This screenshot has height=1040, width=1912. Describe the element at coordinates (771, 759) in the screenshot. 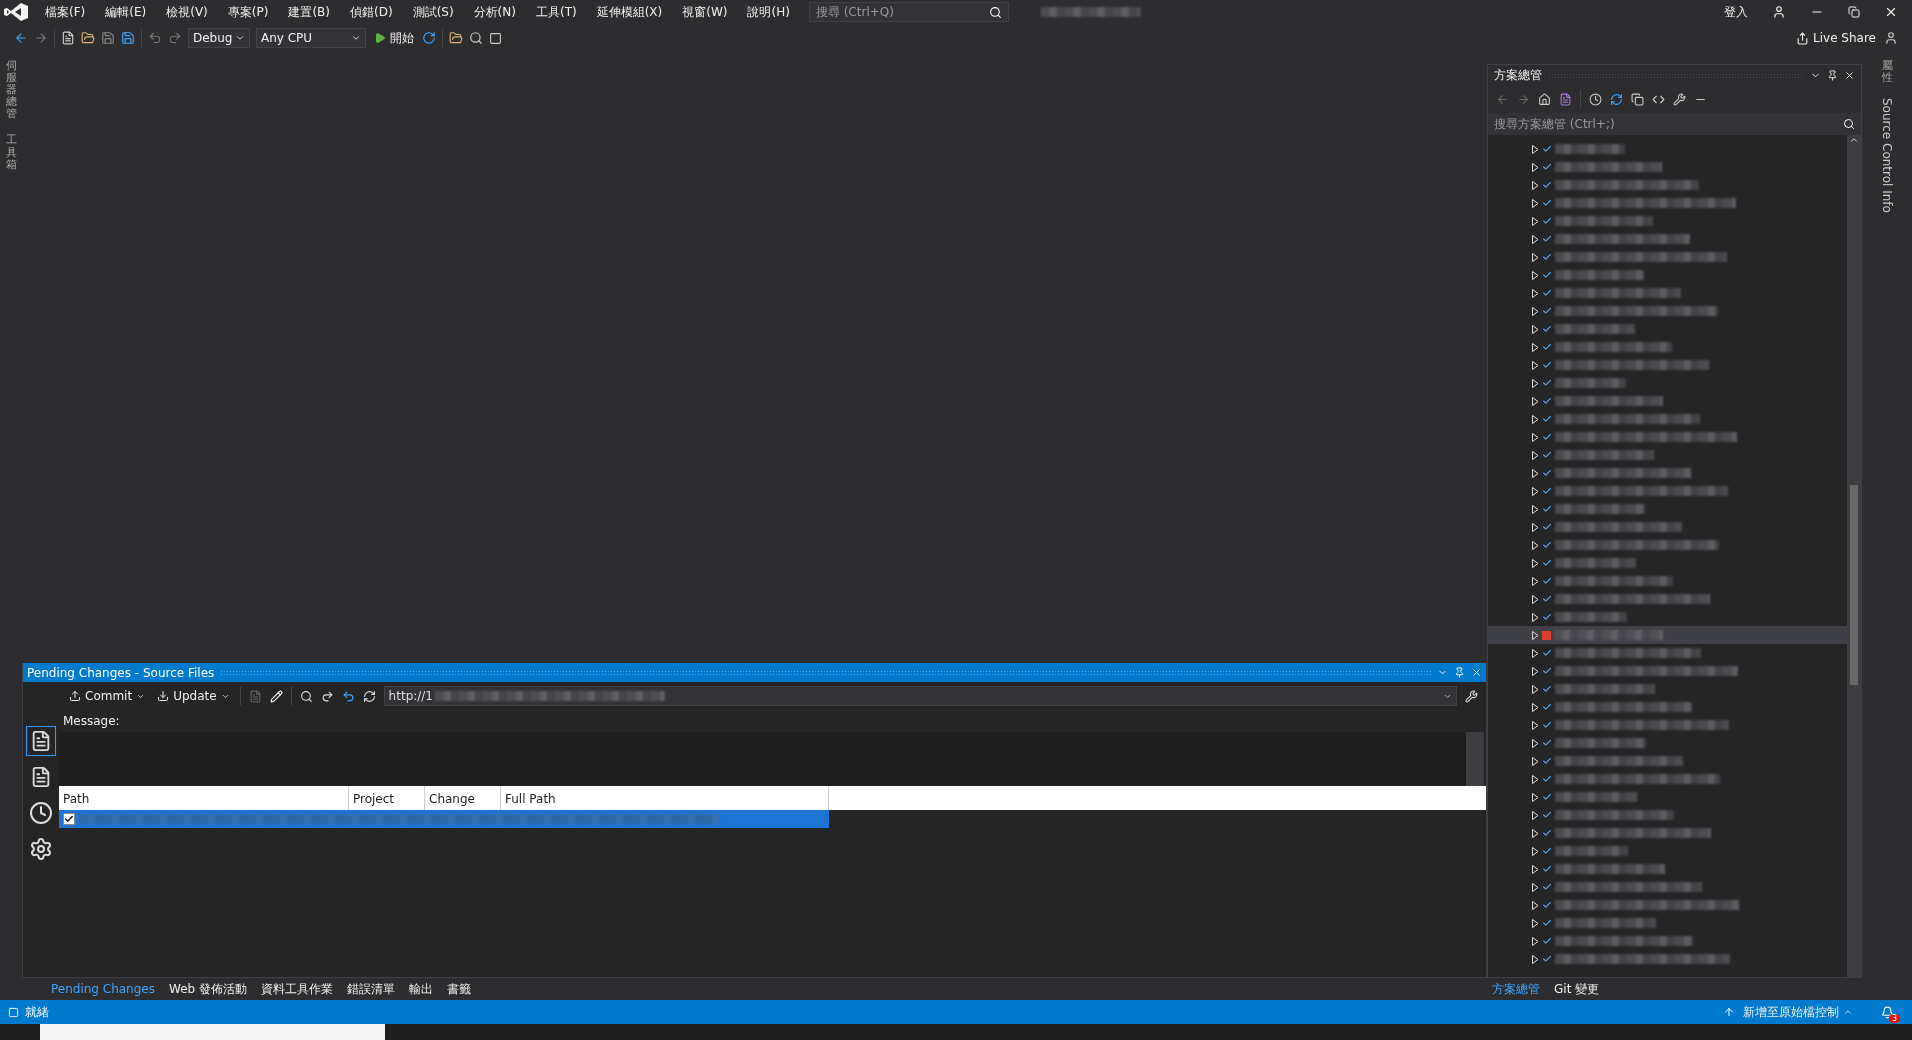

I see `message-field` at that location.